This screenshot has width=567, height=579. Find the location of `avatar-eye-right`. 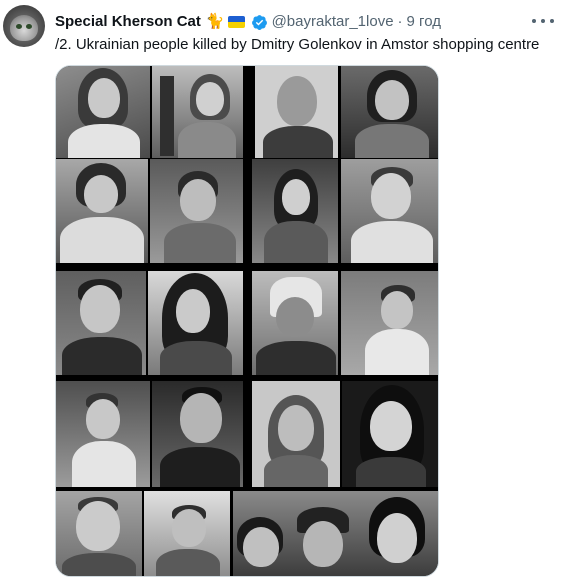

avatar-eye-right is located at coordinates (29, 26).